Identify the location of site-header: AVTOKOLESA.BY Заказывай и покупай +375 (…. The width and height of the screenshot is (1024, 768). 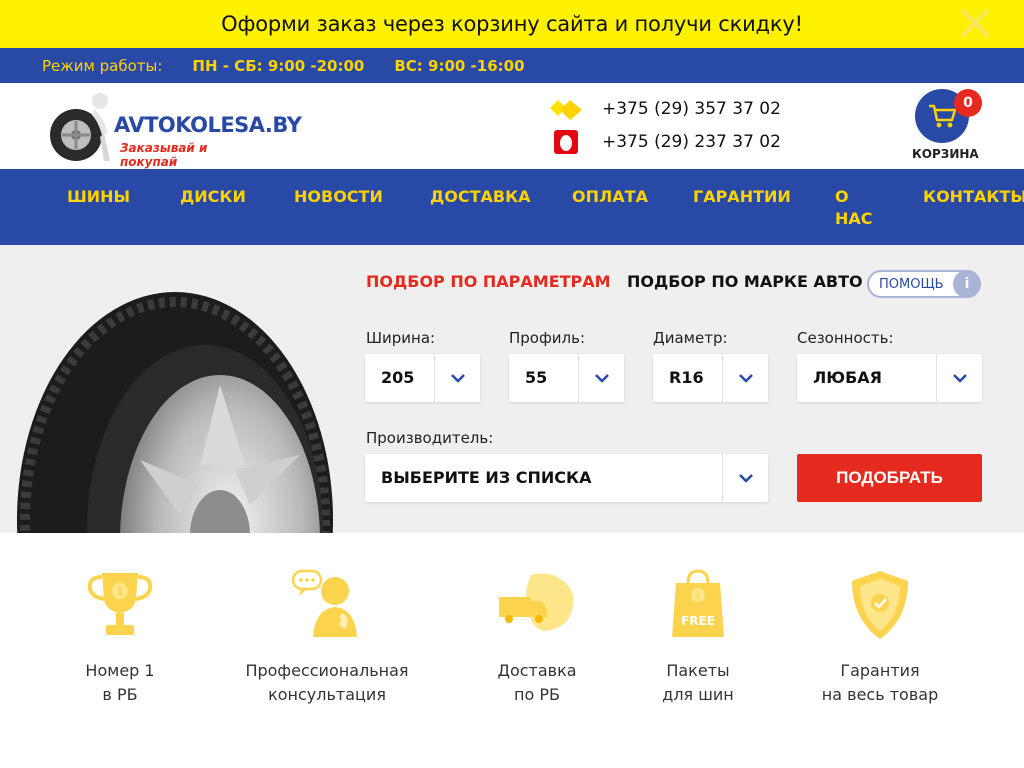
(512, 126).